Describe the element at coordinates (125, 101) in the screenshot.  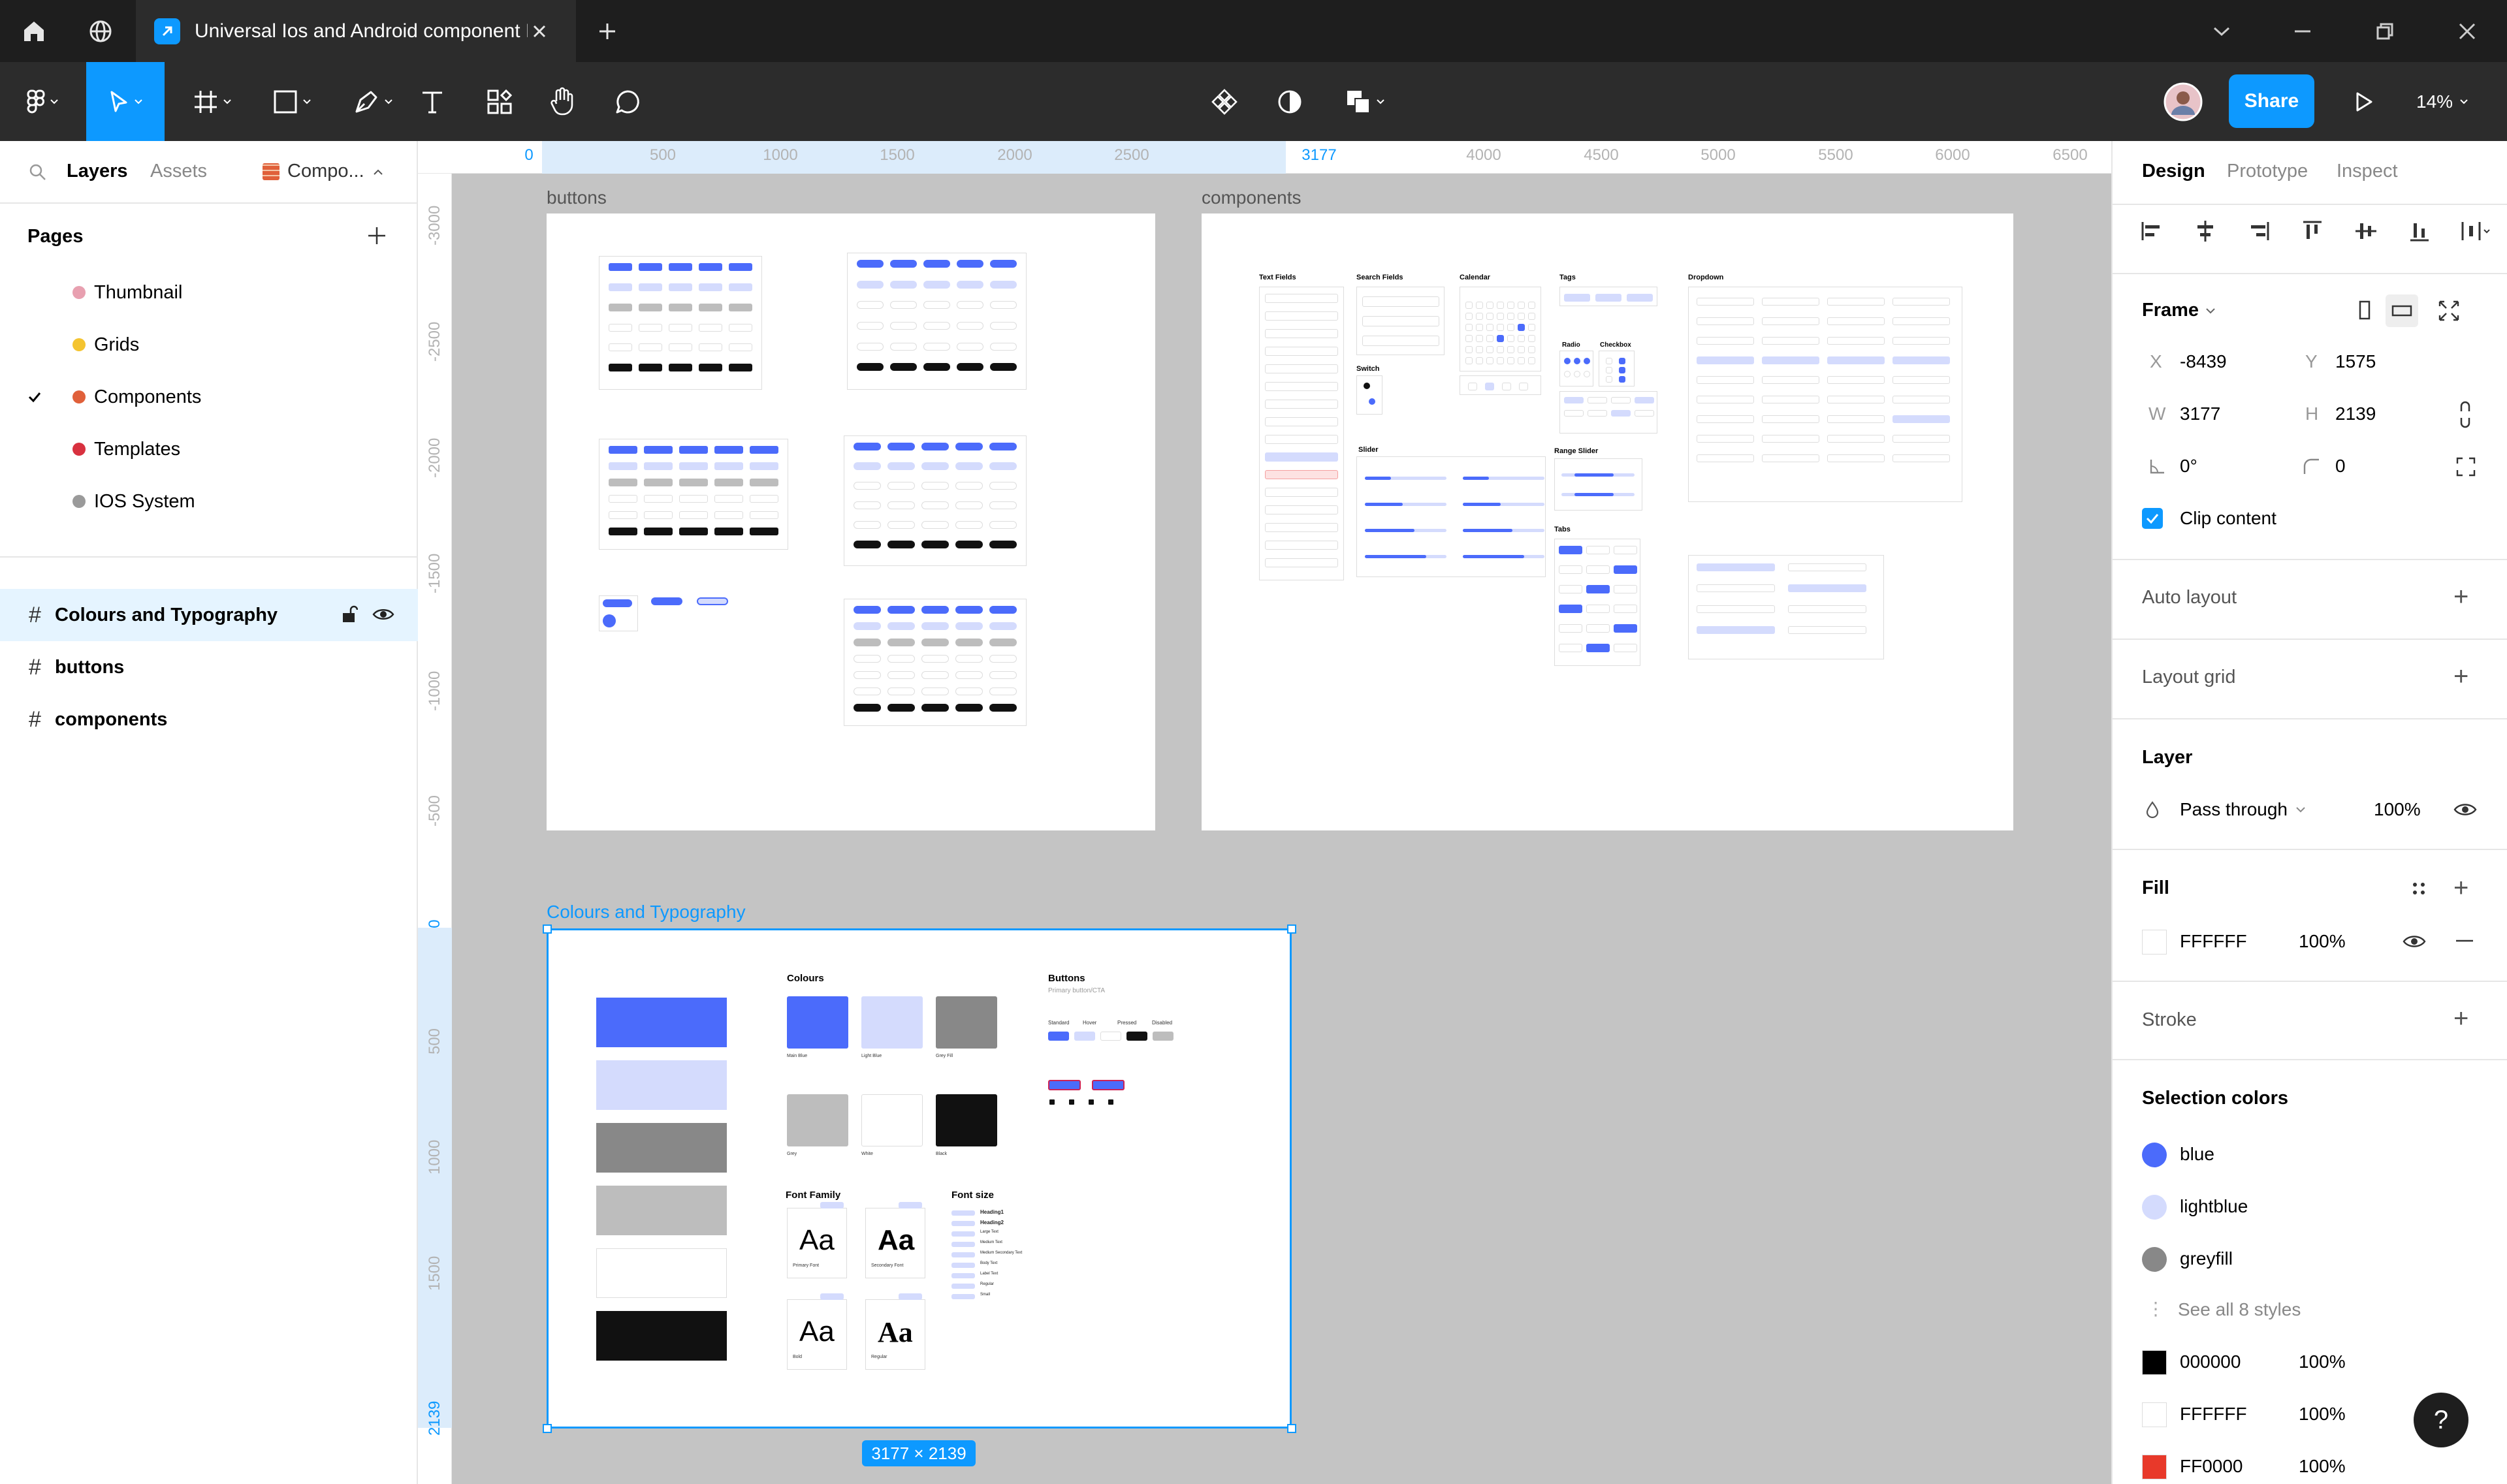
I see `move-tool` at that location.